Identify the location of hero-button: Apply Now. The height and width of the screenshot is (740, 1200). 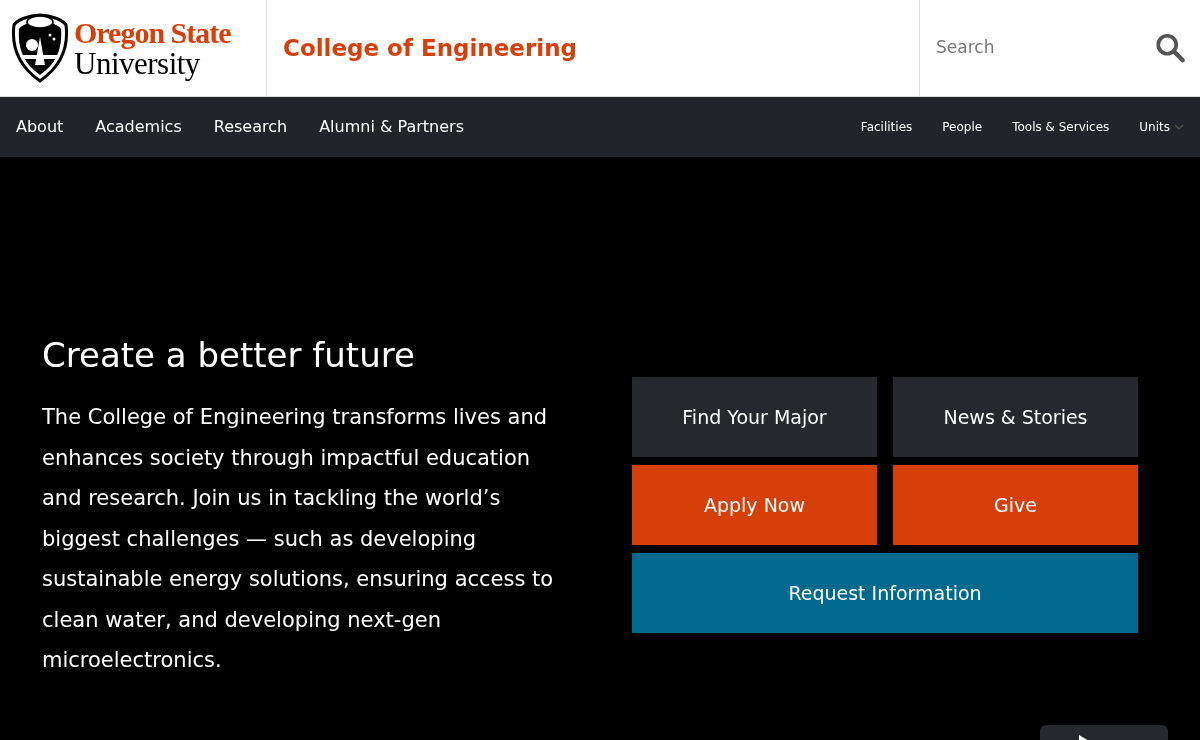
(754, 505).